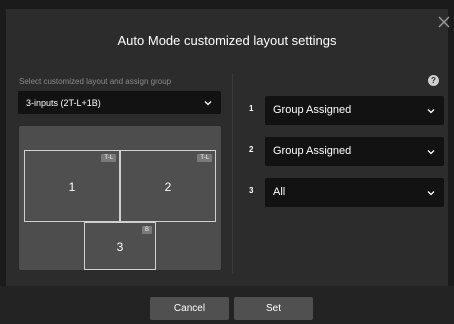 Image resolution: width=454 pixels, height=324 pixels. I want to click on layout-tile-3: 3 B, so click(120, 246).